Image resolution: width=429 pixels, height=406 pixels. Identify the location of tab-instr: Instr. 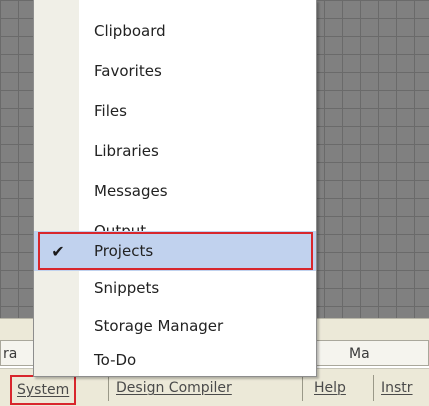
(393, 388).